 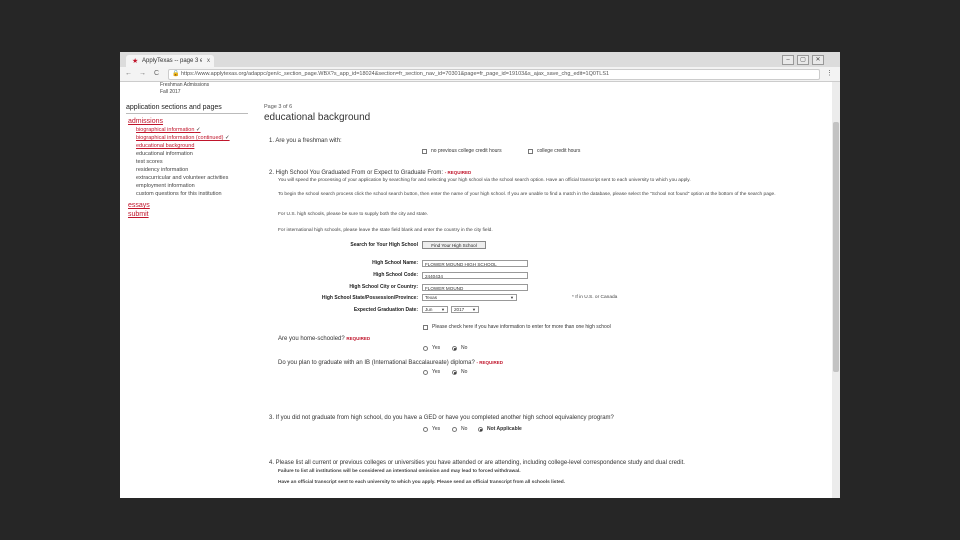 What do you see at coordinates (480, 59) in the screenshot?
I see `tab-bar: ★ ApplyTexas -- page 3 ed... x – ▢ ✕` at bounding box center [480, 59].